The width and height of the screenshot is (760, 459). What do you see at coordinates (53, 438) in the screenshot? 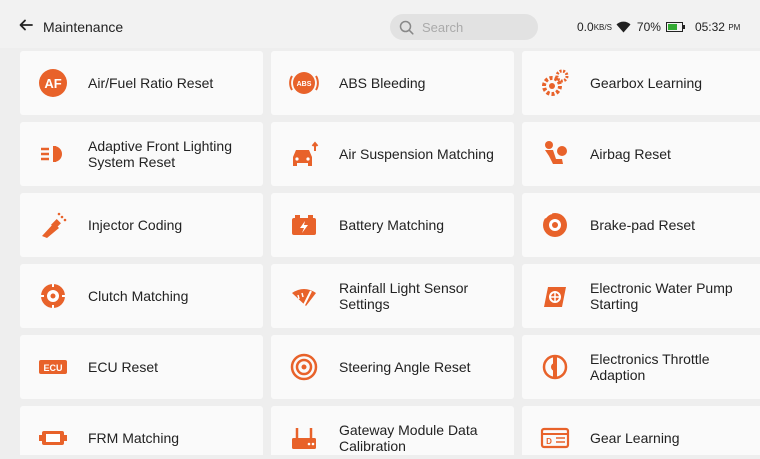
I see `frm-module-icon` at bounding box center [53, 438].